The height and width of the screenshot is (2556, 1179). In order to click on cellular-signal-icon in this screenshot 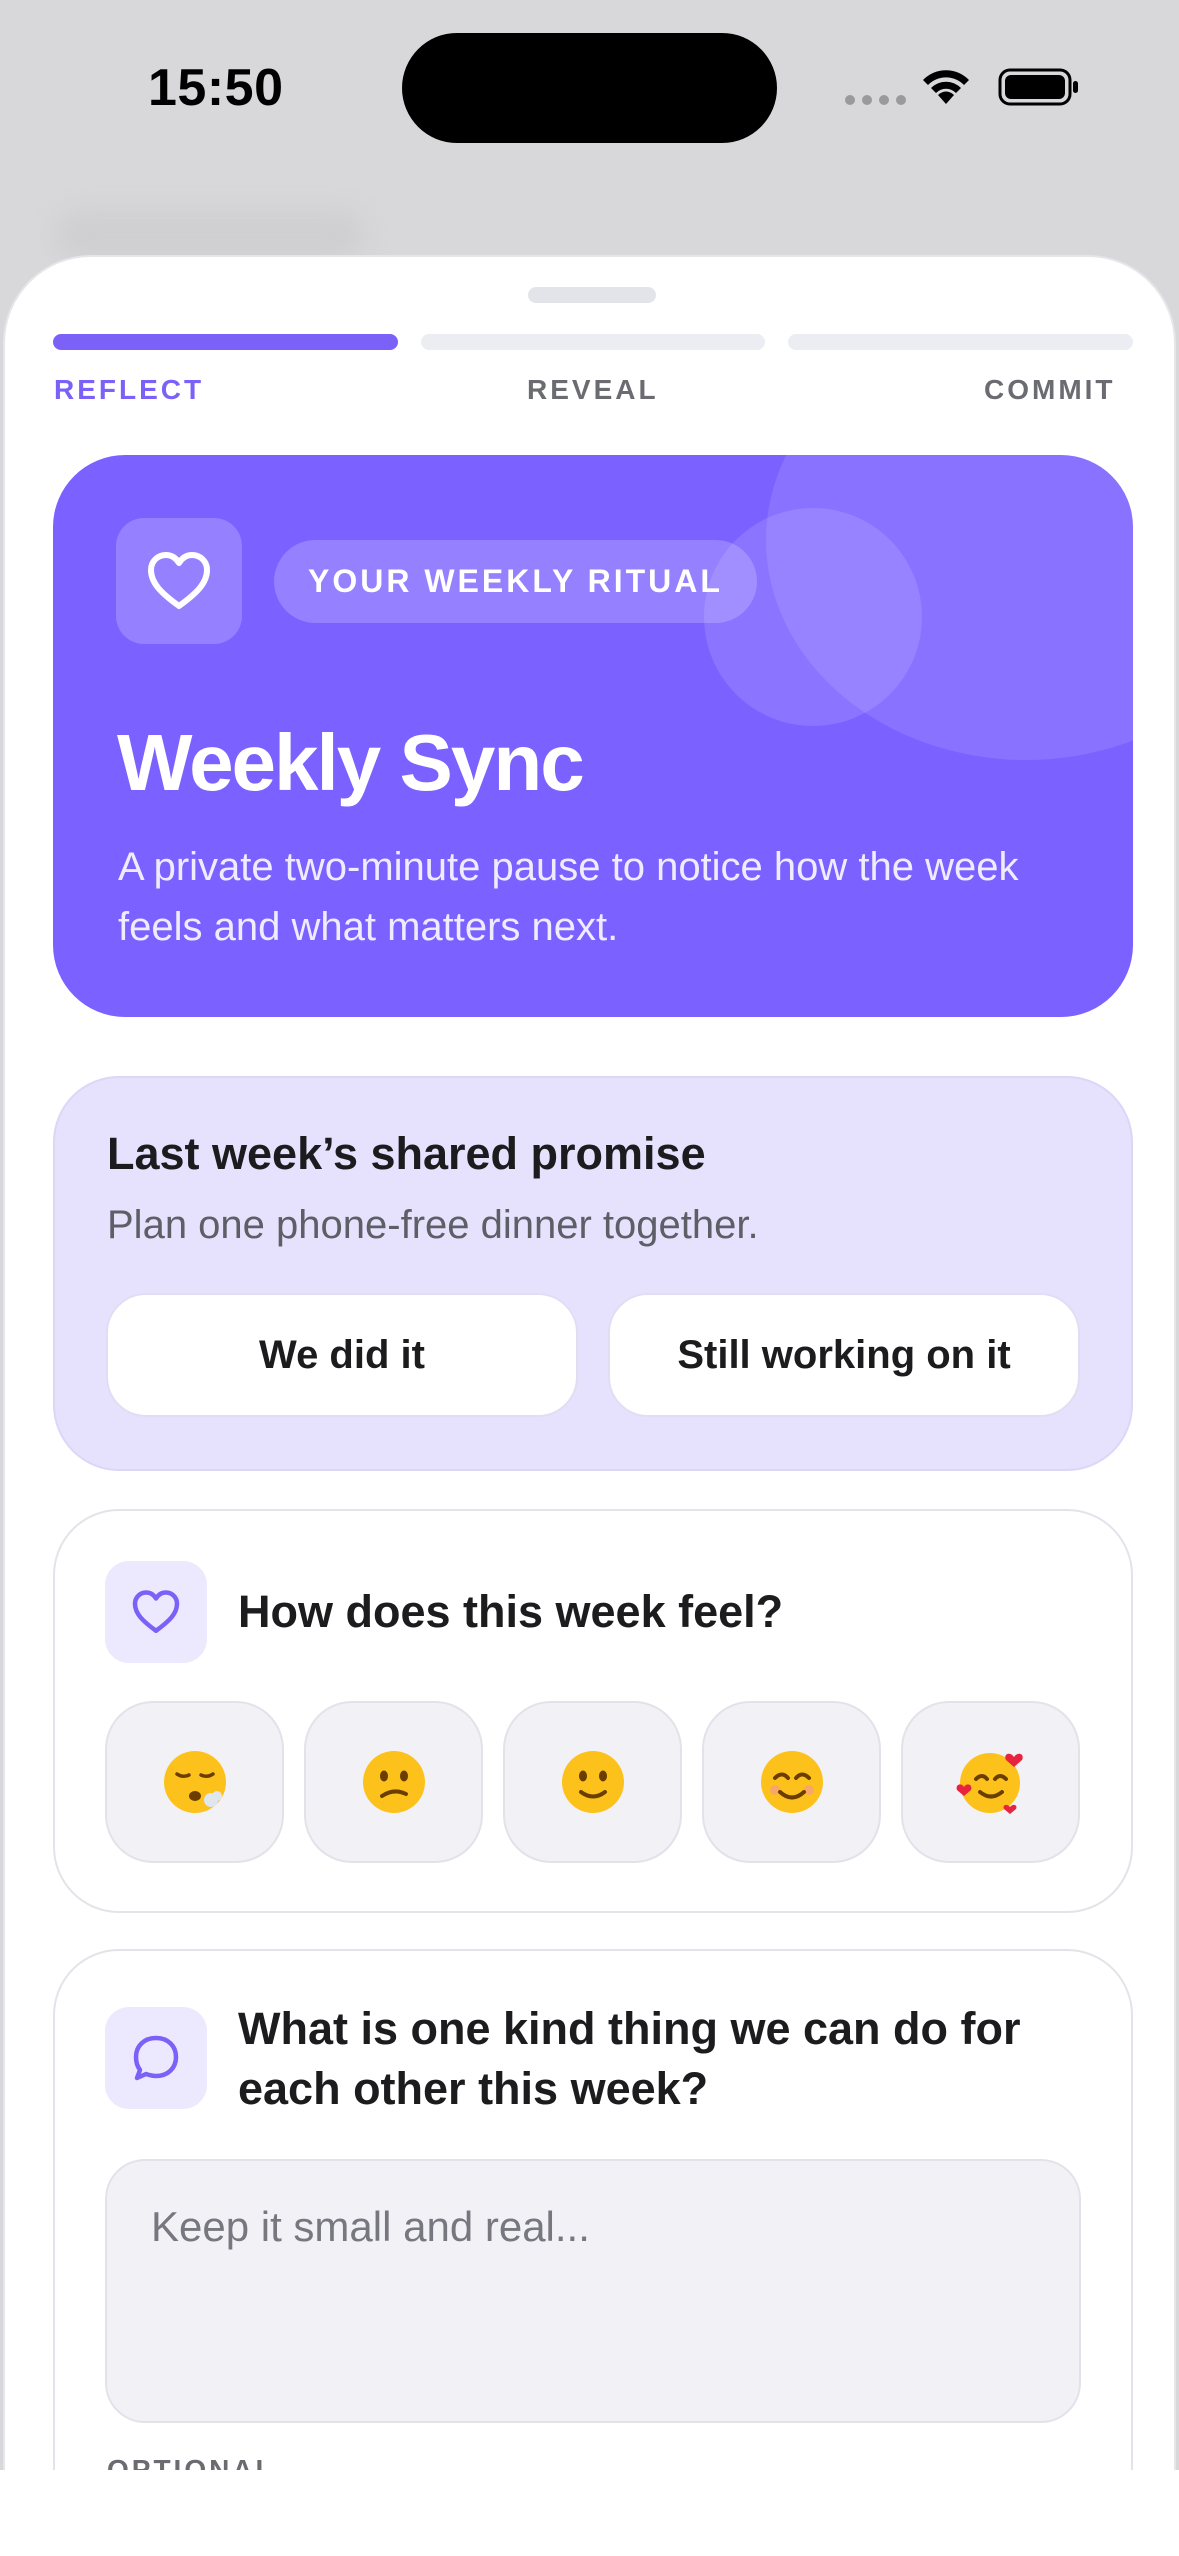, I will do `click(875, 100)`.